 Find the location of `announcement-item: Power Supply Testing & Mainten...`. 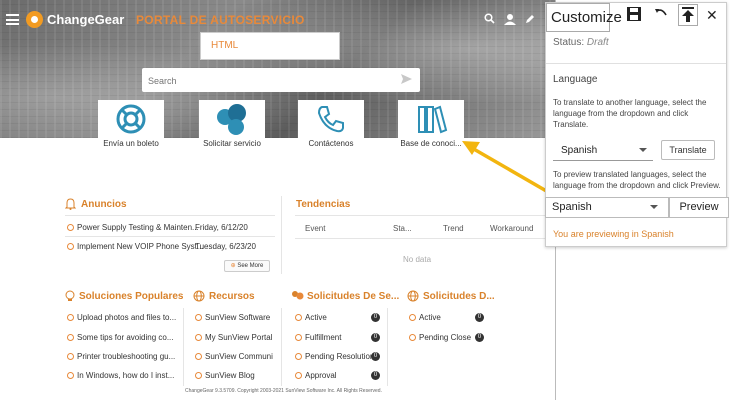

announcement-item: Power Supply Testing & Mainten... is located at coordinates (133, 227).